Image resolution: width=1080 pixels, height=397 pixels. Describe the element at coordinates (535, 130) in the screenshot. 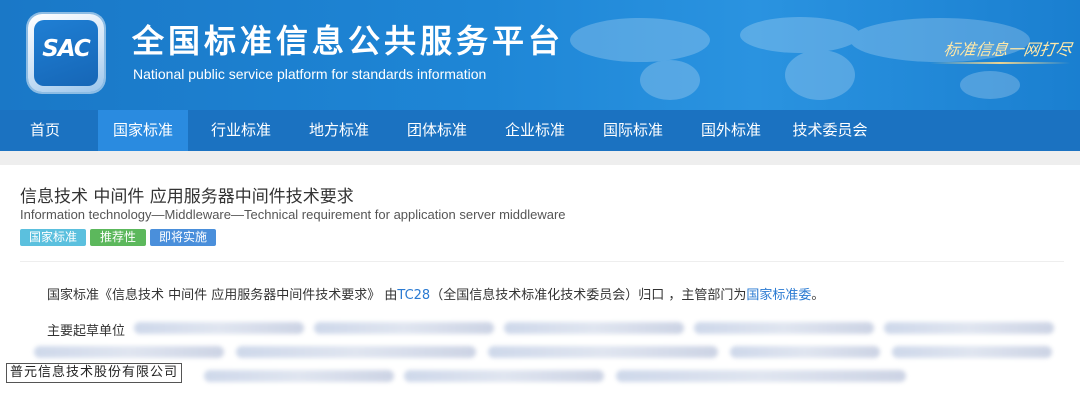

I see `nav-item-enterprise-standards: 企业标准` at that location.